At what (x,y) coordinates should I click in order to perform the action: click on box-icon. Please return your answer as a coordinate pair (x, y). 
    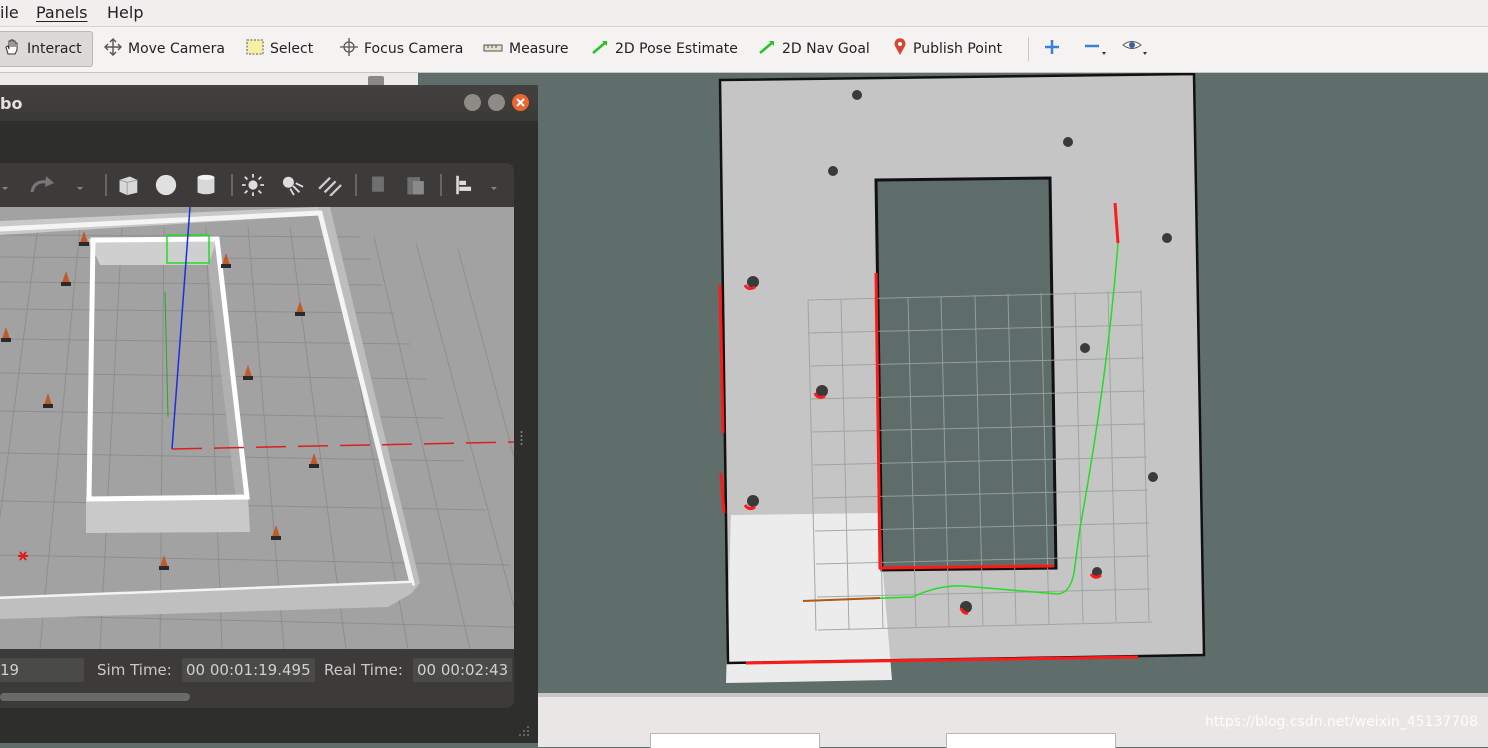
    Looking at the image, I should click on (128, 185).